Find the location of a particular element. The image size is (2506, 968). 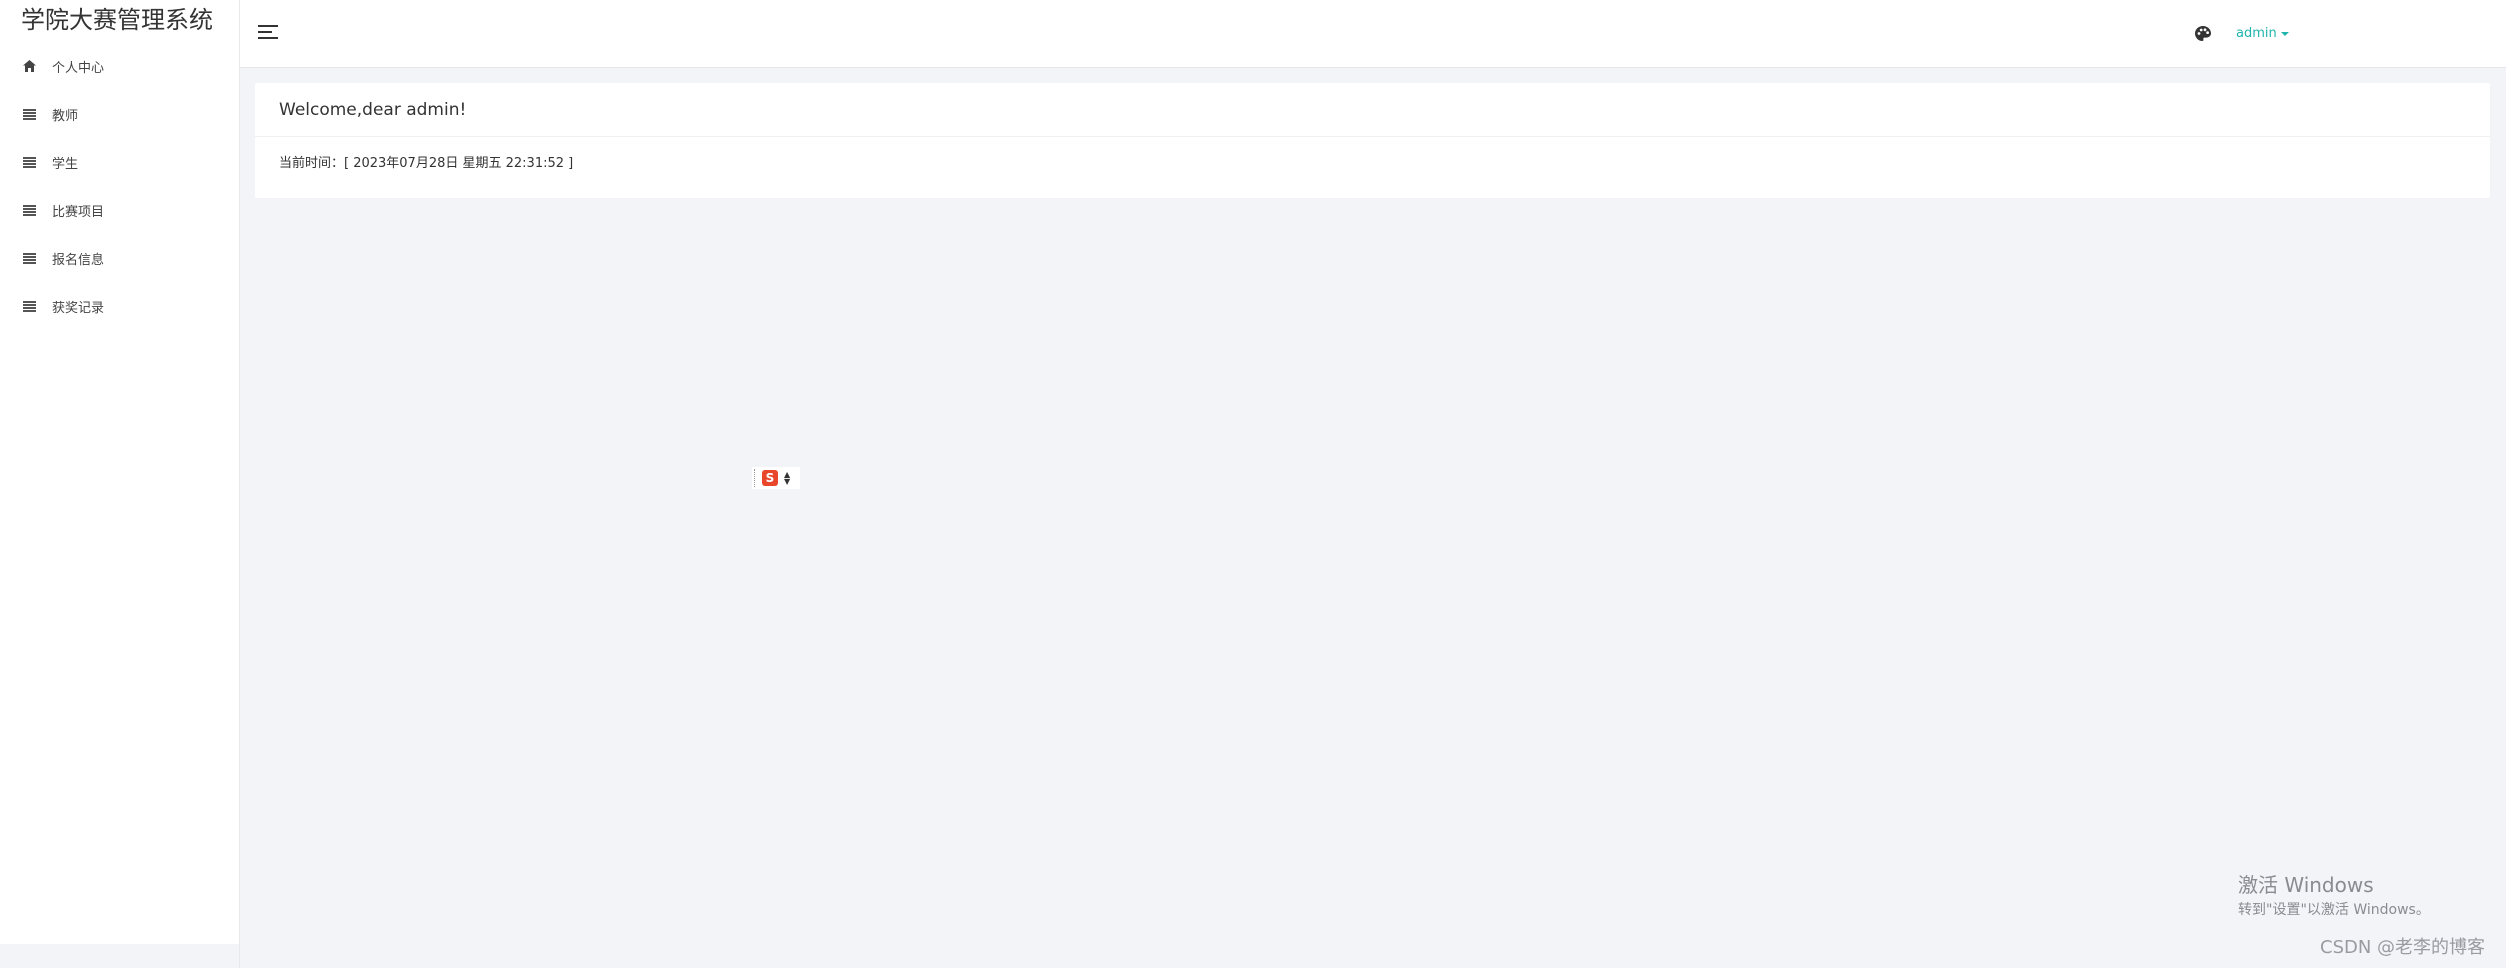

ime-toggle-icon: ▲ ▼ is located at coordinates (787, 478).